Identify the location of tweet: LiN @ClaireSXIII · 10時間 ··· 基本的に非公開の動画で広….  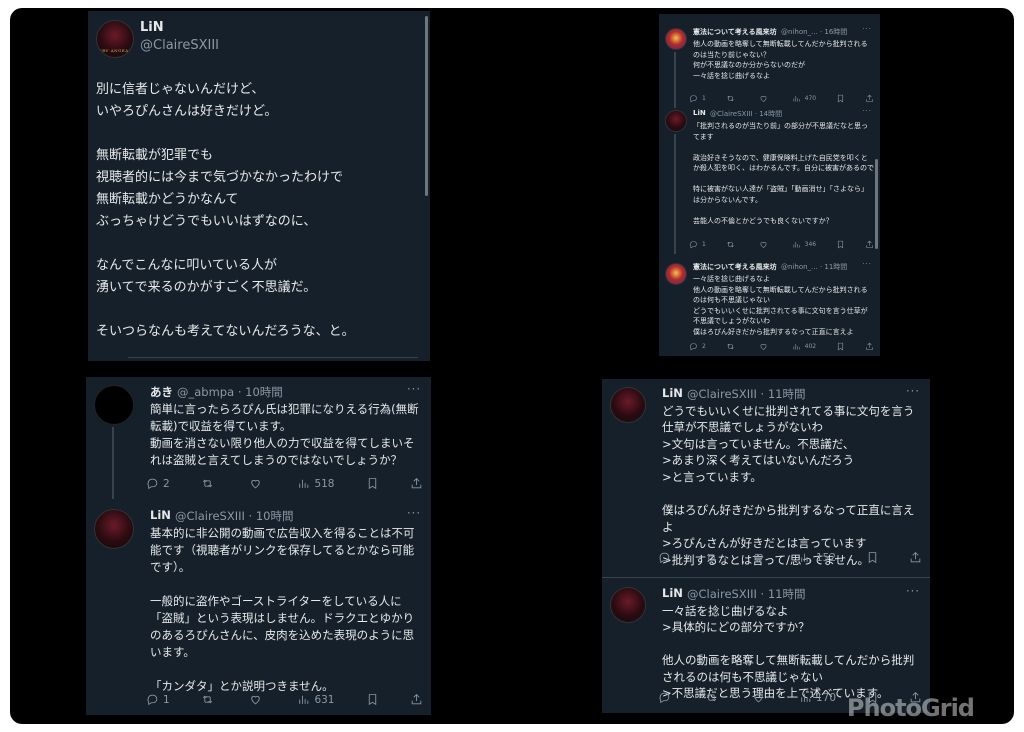
(258, 608).